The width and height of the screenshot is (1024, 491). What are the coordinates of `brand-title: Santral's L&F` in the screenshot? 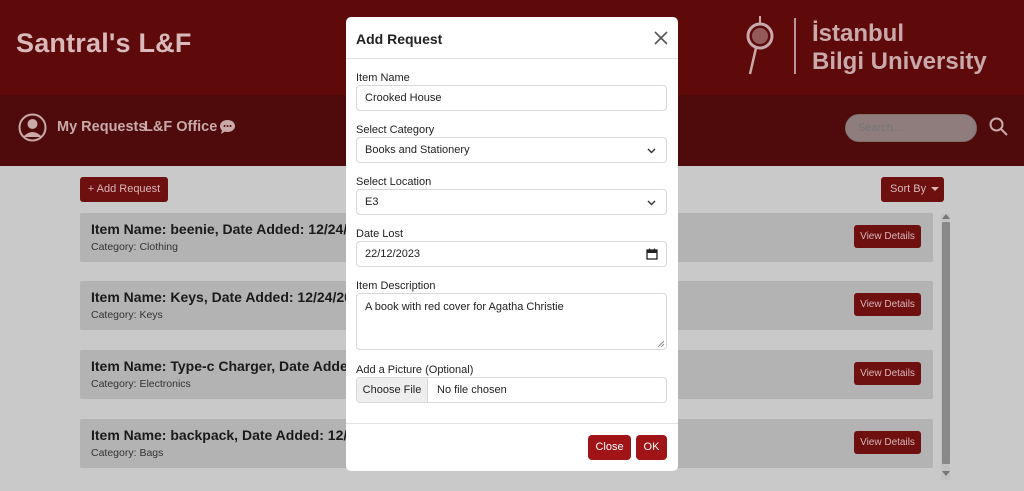 It's located at (104, 43).